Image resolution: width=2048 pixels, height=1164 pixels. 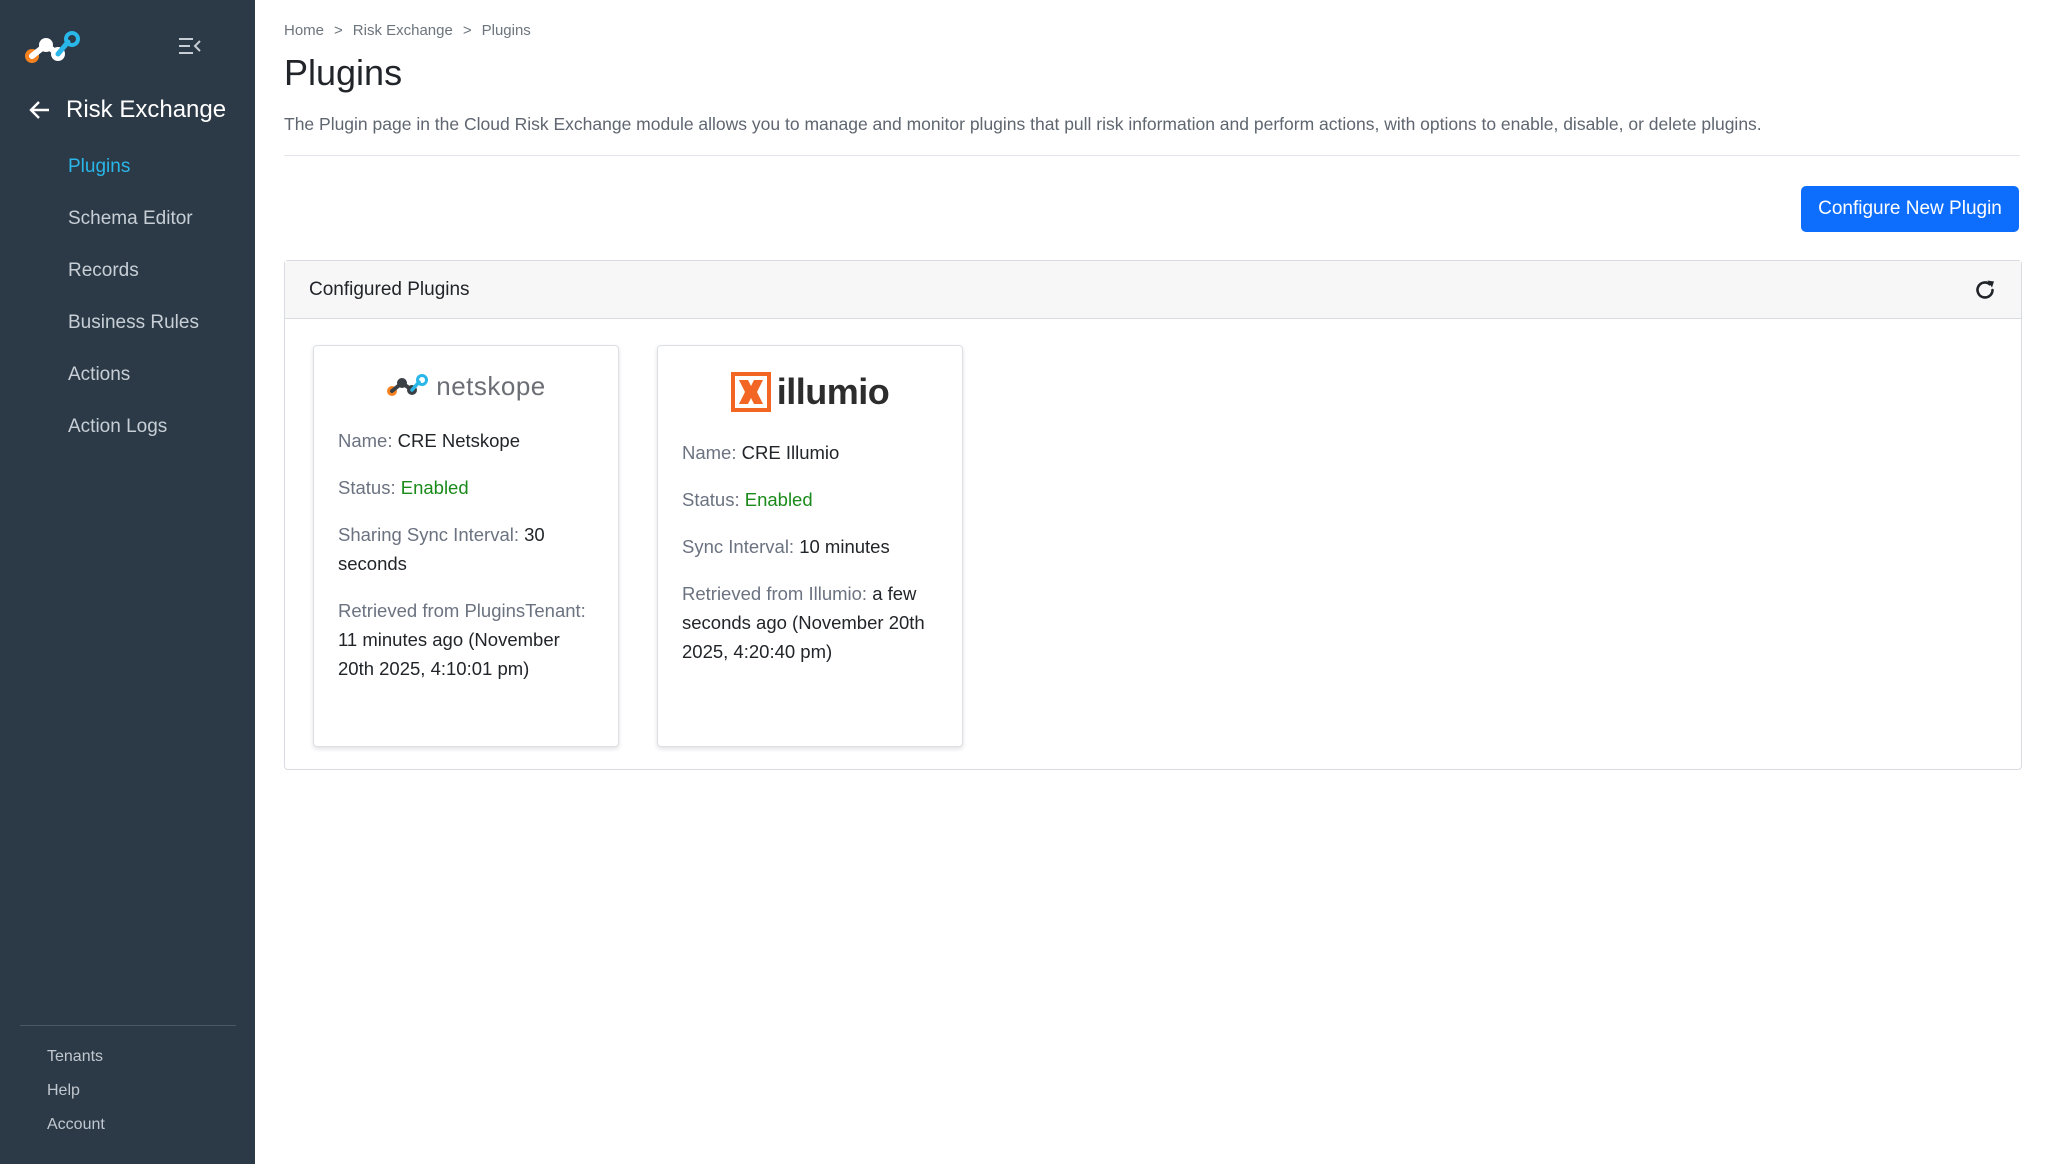 What do you see at coordinates (408, 385) in the screenshot?
I see `netskope-mark-icon` at bounding box center [408, 385].